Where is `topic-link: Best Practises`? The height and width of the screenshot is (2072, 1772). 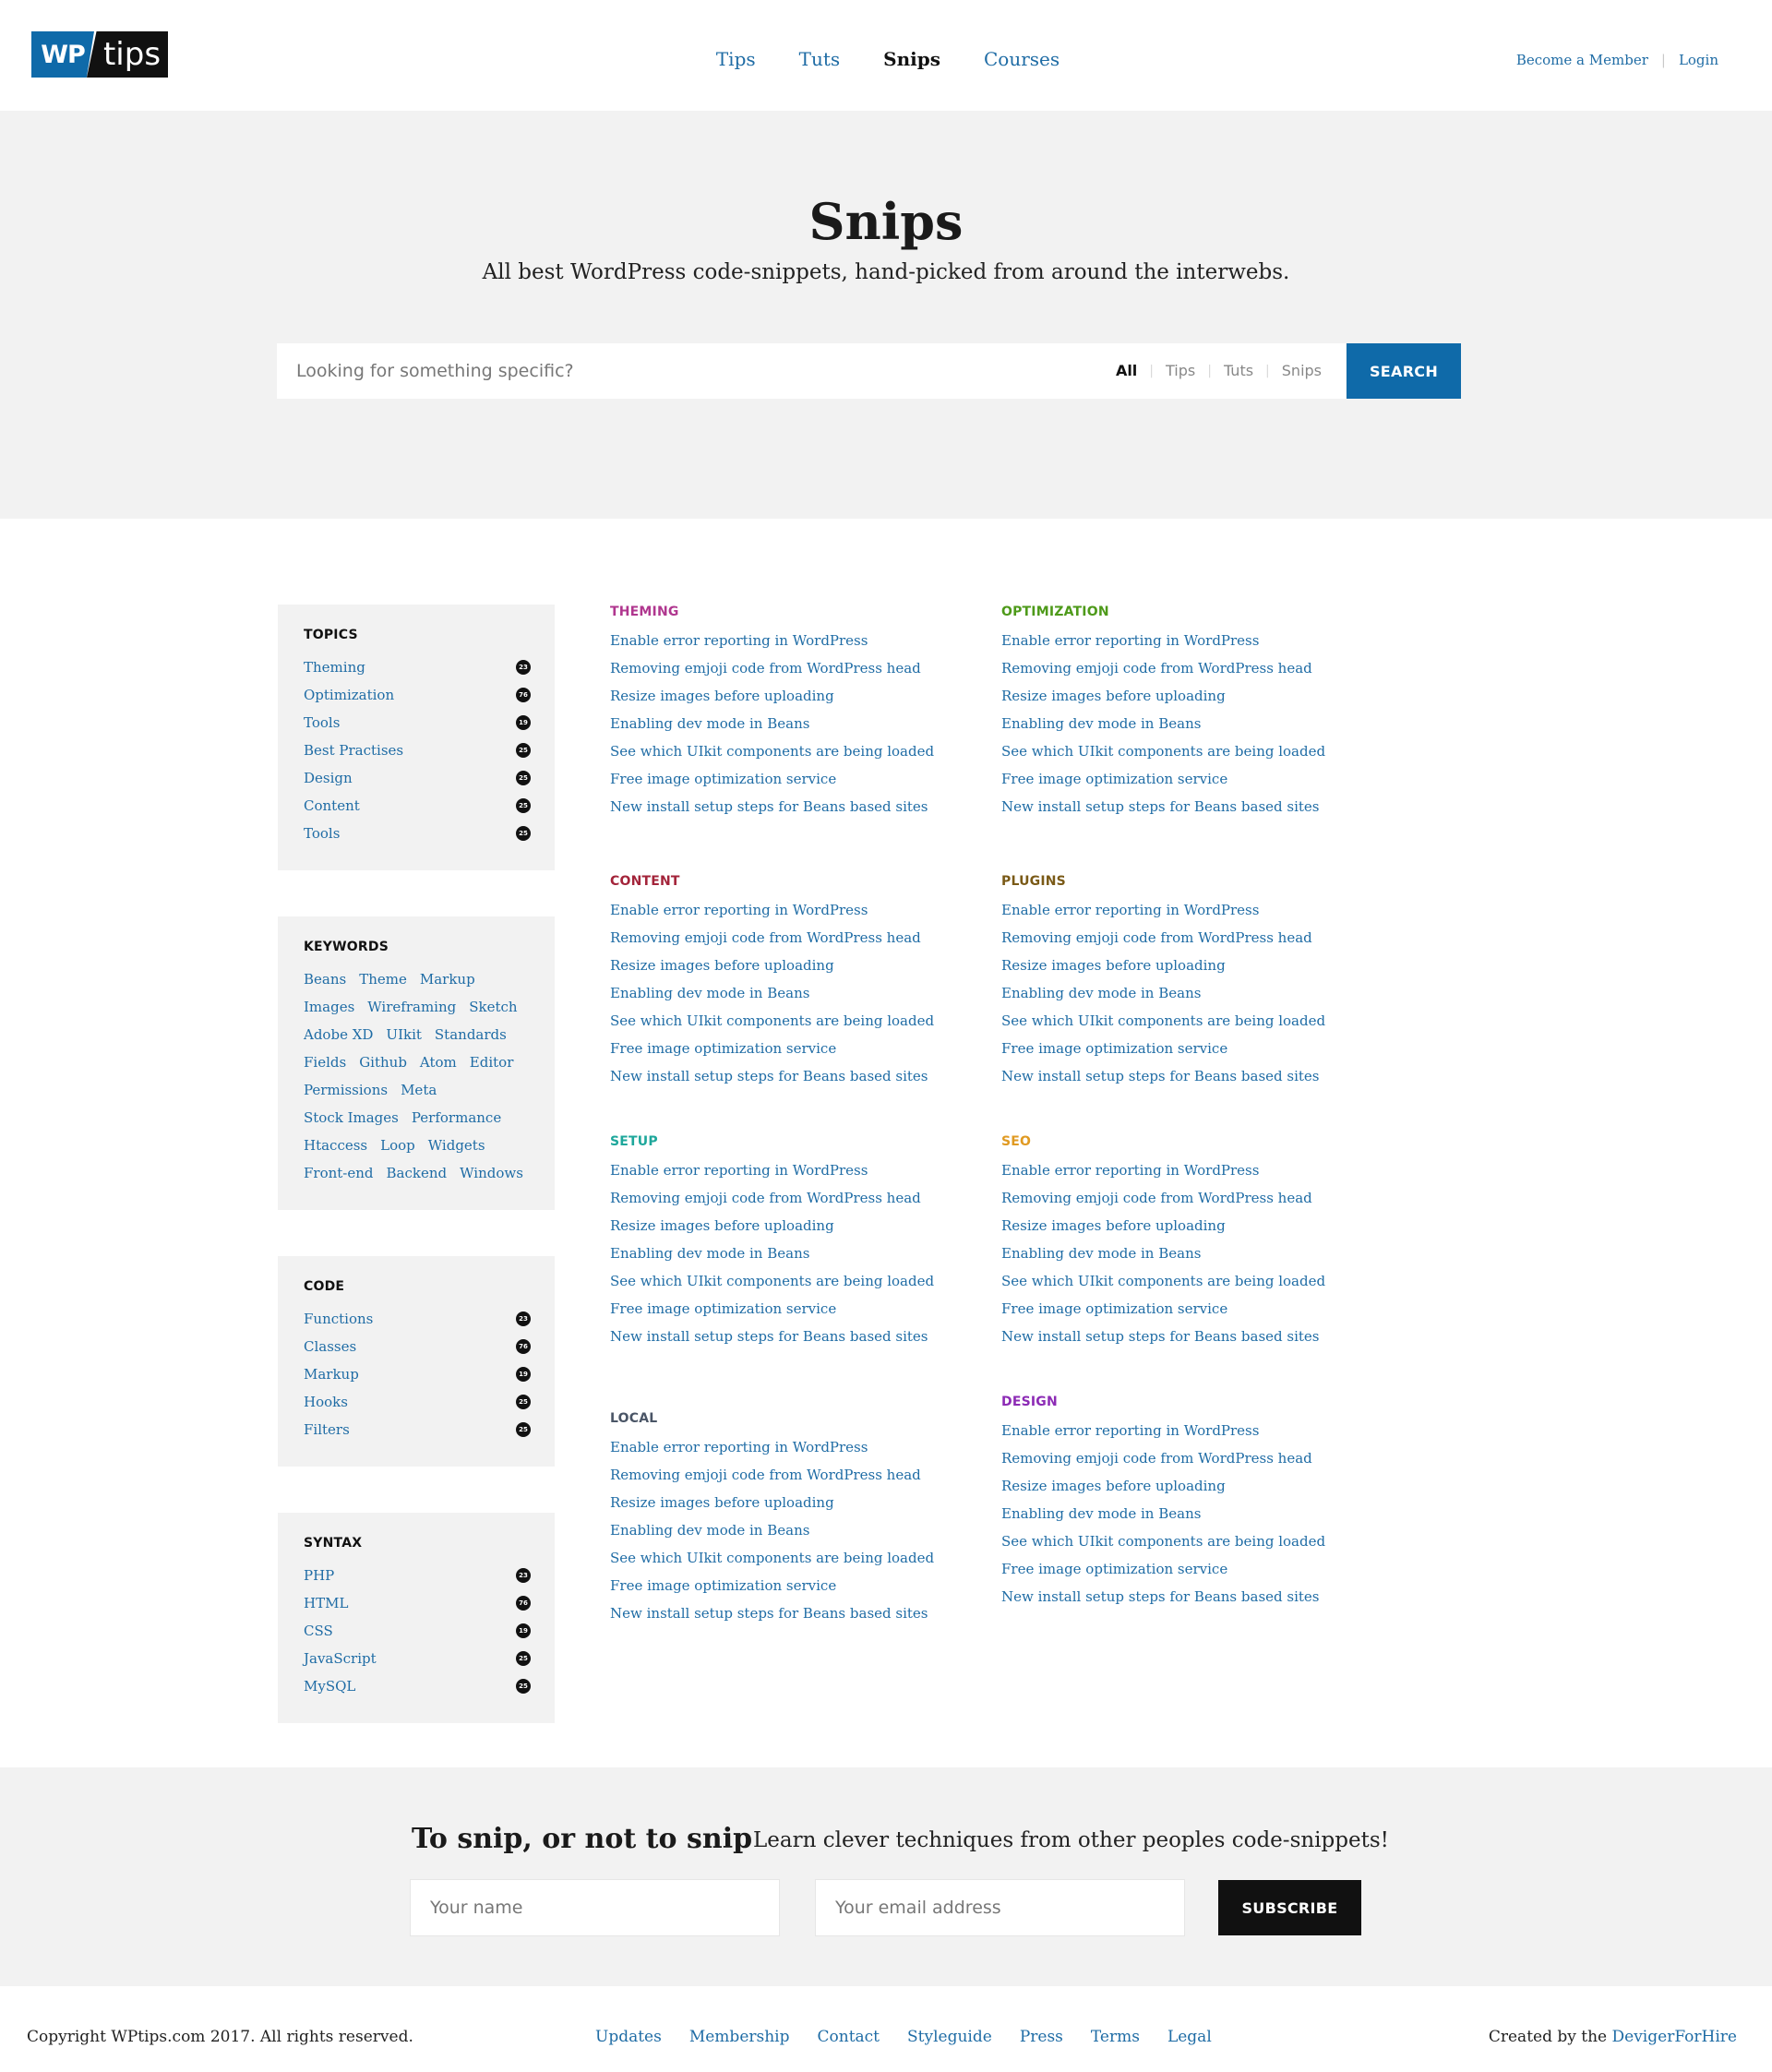 topic-link: Best Practises is located at coordinates (353, 750).